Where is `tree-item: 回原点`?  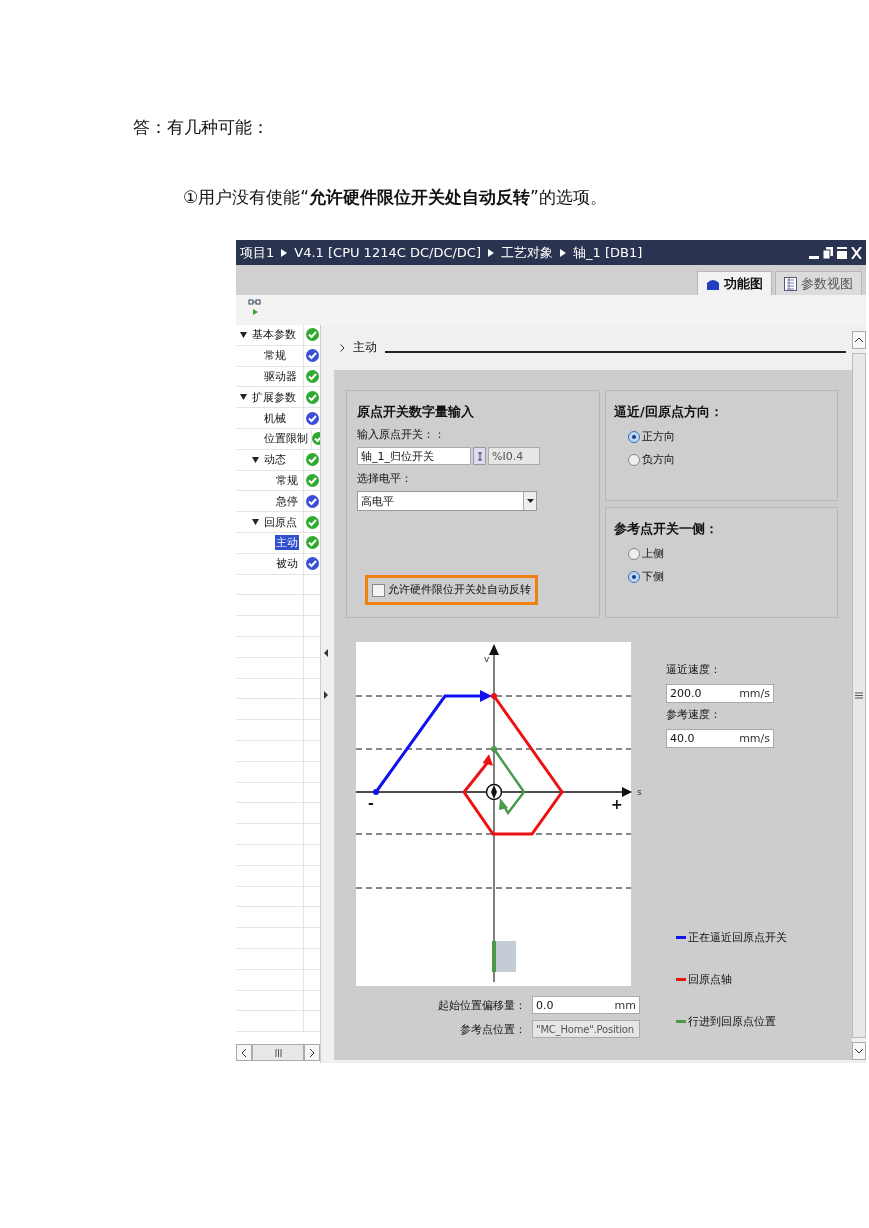
tree-item: 回原点 is located at coordinates (280, 522).